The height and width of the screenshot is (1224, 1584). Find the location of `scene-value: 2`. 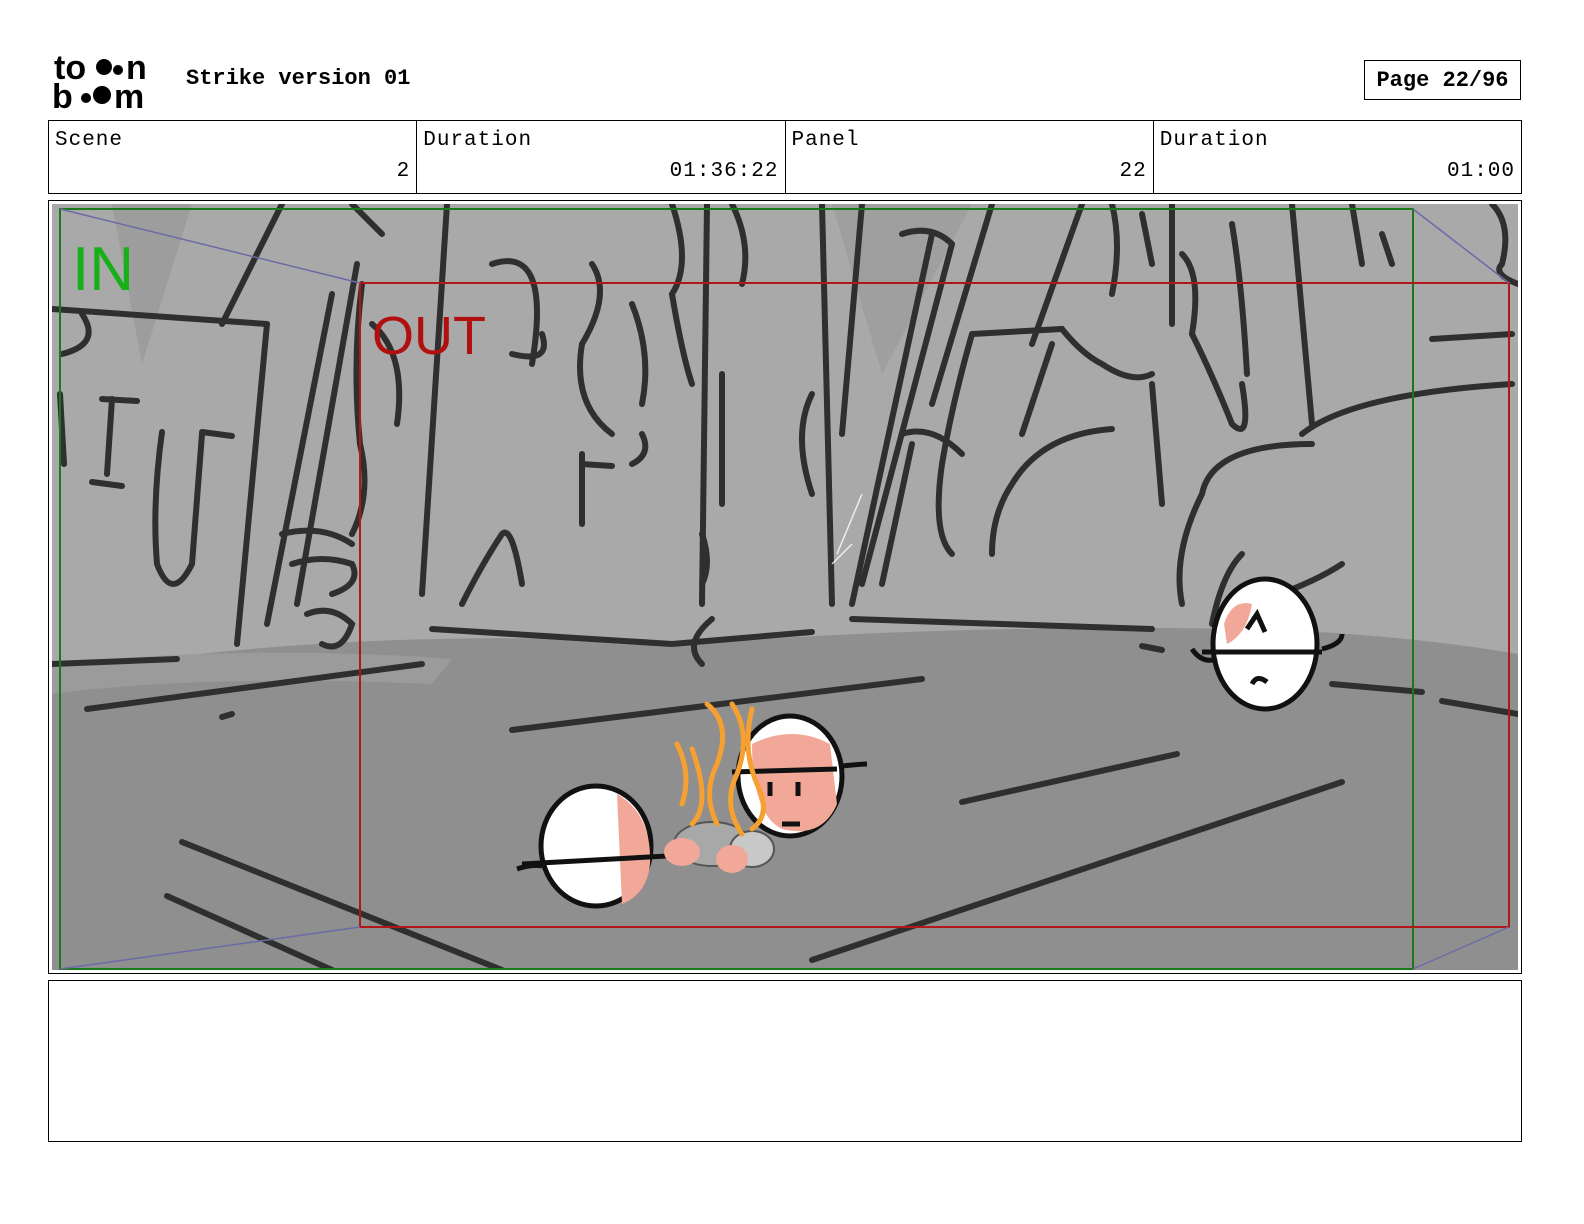

scene-value: 2 is located at coordinates (403, 171).